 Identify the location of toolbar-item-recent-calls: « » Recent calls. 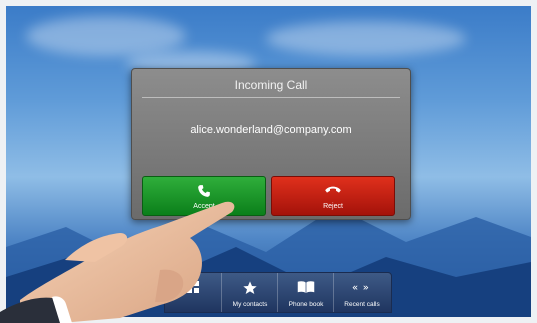
(361, 292).